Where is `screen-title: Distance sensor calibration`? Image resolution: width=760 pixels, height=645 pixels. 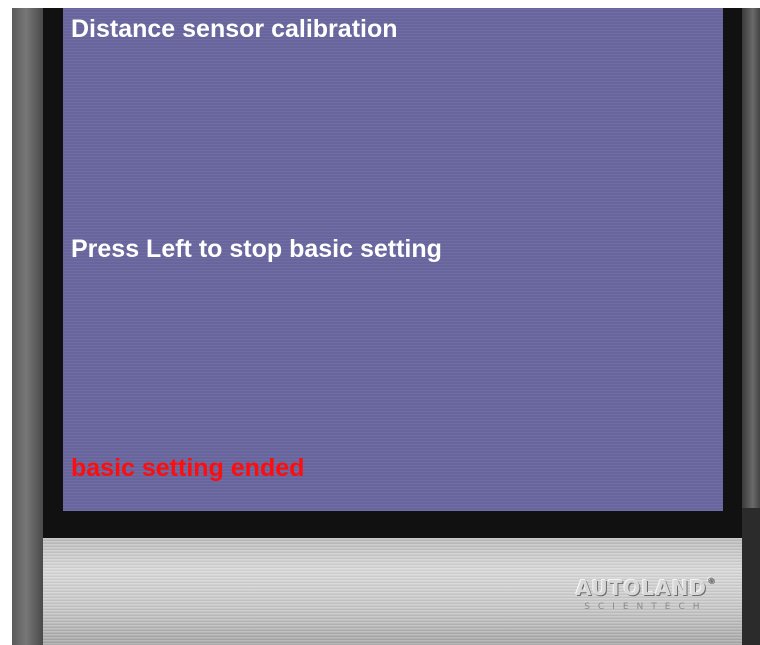
screen-title: Distance sensor calibration is located at coordinates (234, 29).